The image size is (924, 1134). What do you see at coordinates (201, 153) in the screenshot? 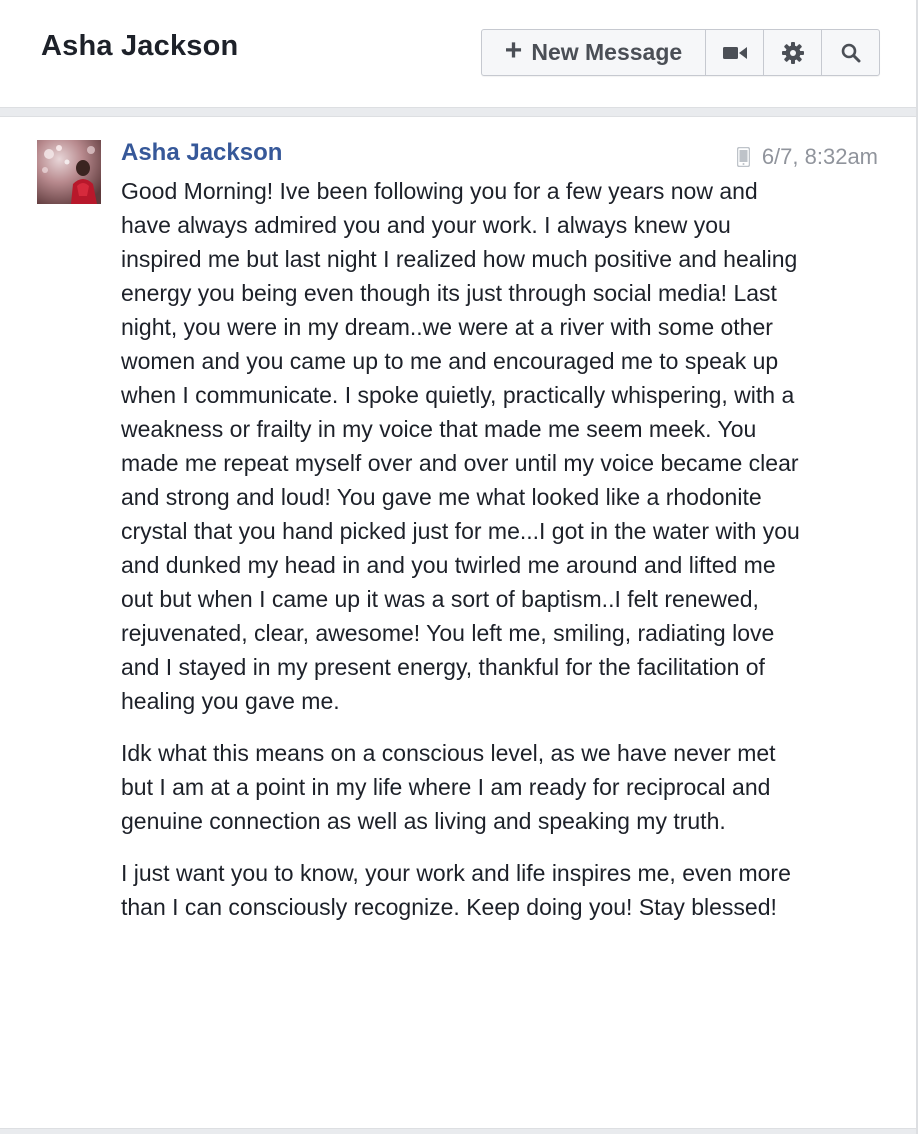
I see `sender-name: Asha Jackson` at bounding box center [201, 153].